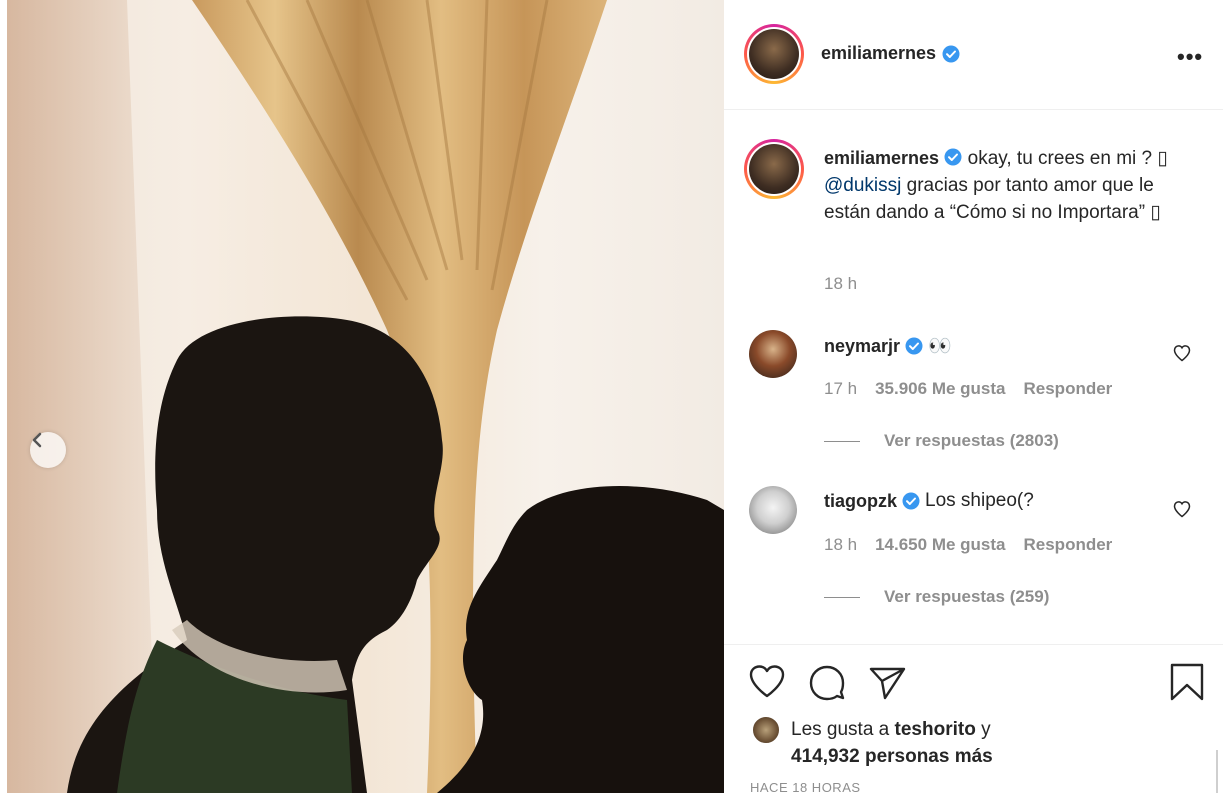  What do you see at coordinates (966, 597) in the screenshot?
I see `view-replies-label: Ver respuestas (259)` at bounding box center [966, 597].